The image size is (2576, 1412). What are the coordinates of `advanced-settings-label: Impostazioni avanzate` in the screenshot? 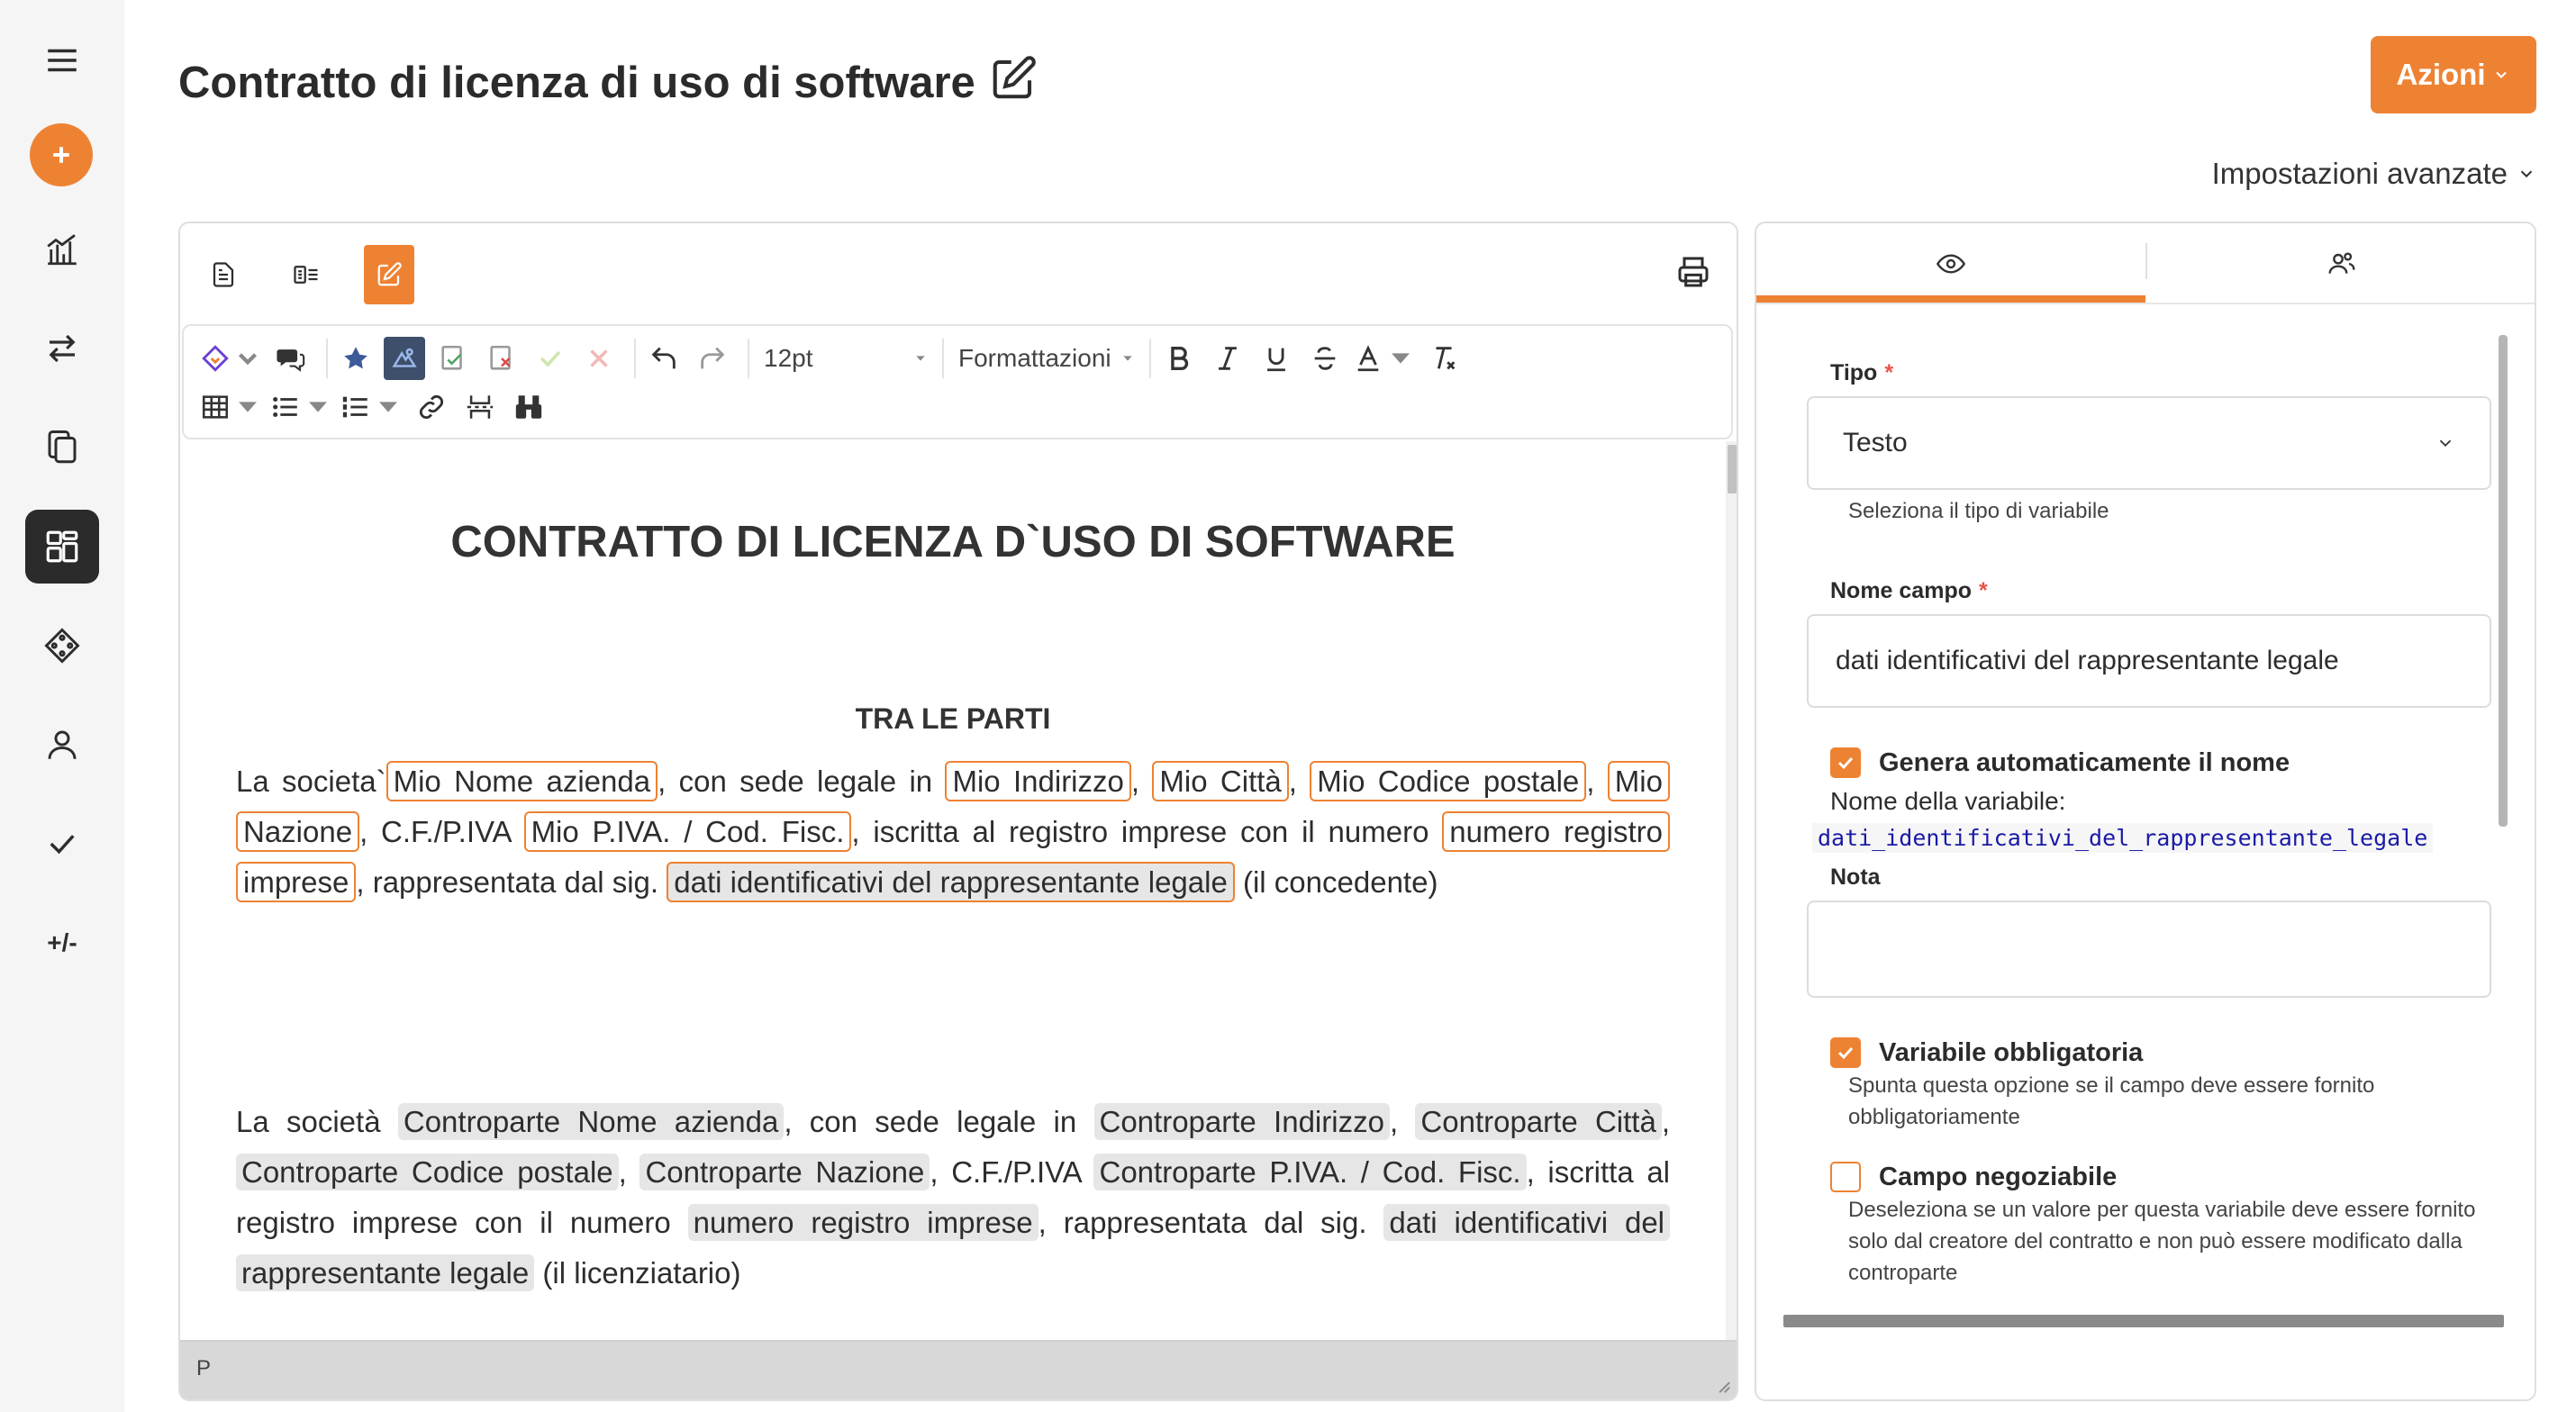 It's located at (2359, 173).